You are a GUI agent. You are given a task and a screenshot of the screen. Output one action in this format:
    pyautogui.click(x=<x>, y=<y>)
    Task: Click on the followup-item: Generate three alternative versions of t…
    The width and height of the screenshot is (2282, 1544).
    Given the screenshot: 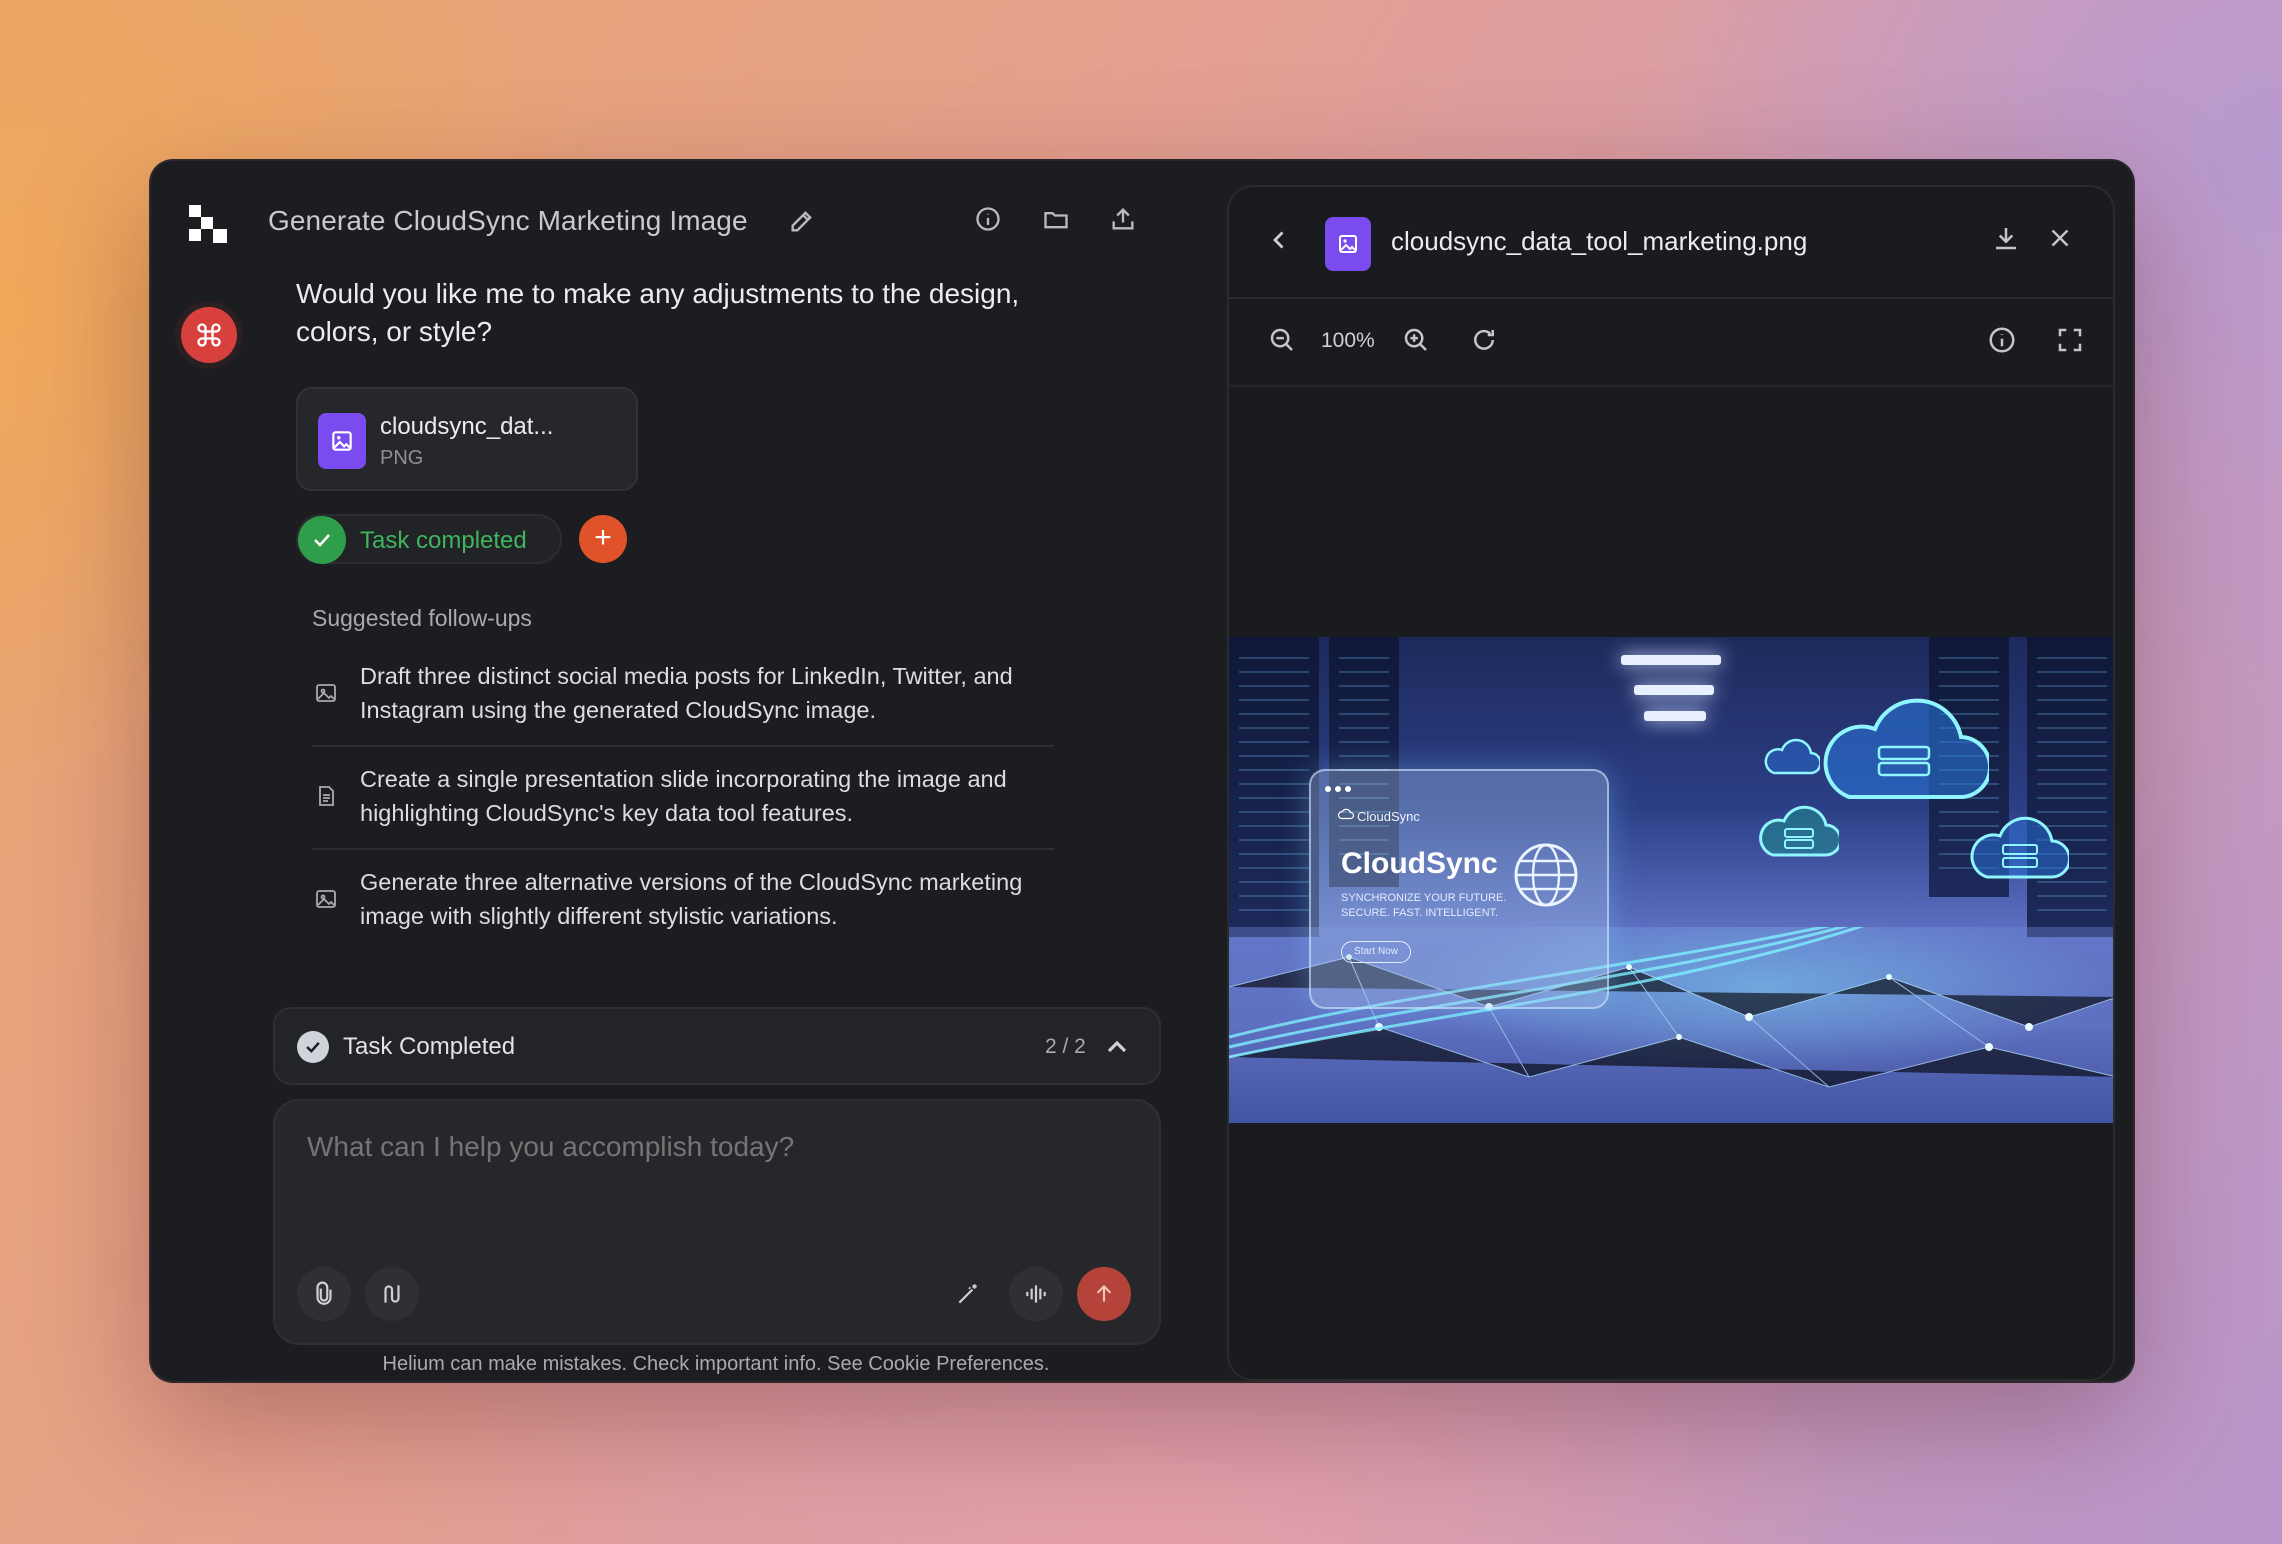 What is the action you would take?
    pyautogui.click(x=682, y=905)
    